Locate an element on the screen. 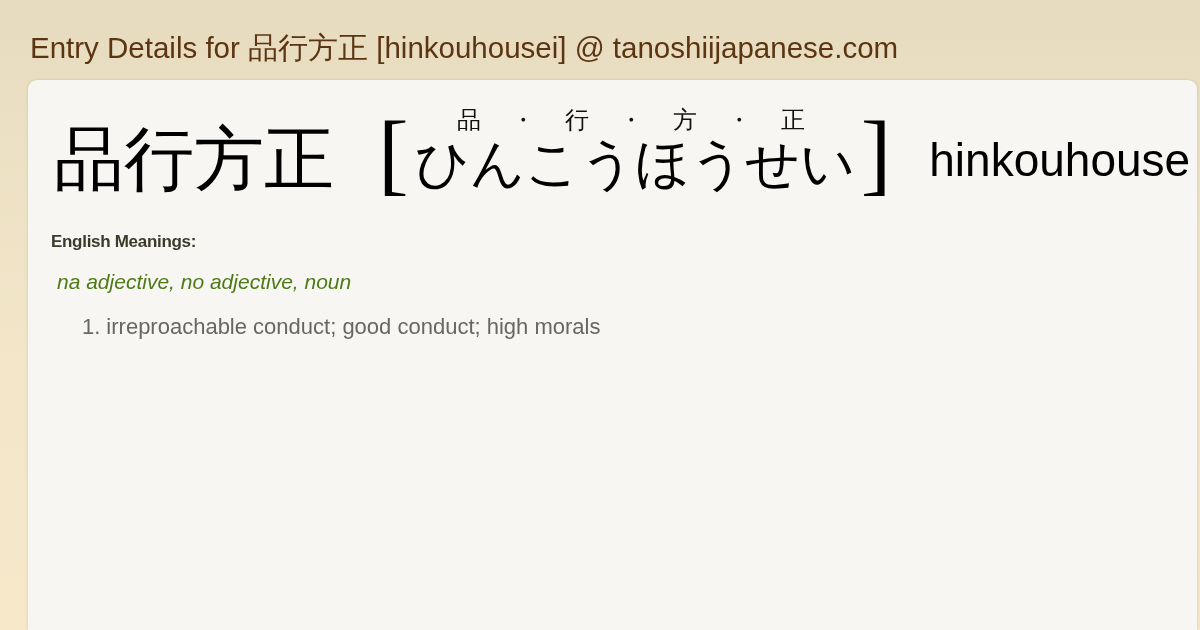  section-heading: English Meanings: is located at coordinates (124, 242).